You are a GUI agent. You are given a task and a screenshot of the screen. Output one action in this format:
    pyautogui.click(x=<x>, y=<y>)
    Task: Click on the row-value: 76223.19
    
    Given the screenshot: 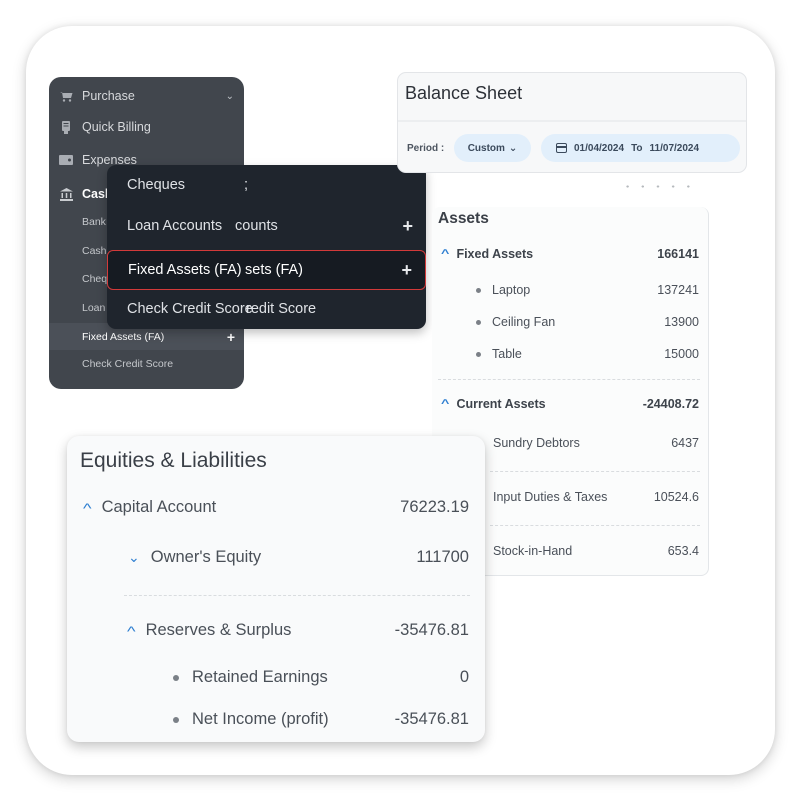 What is the action you would take?
    pyautogui.click(x=434, y=507)
    